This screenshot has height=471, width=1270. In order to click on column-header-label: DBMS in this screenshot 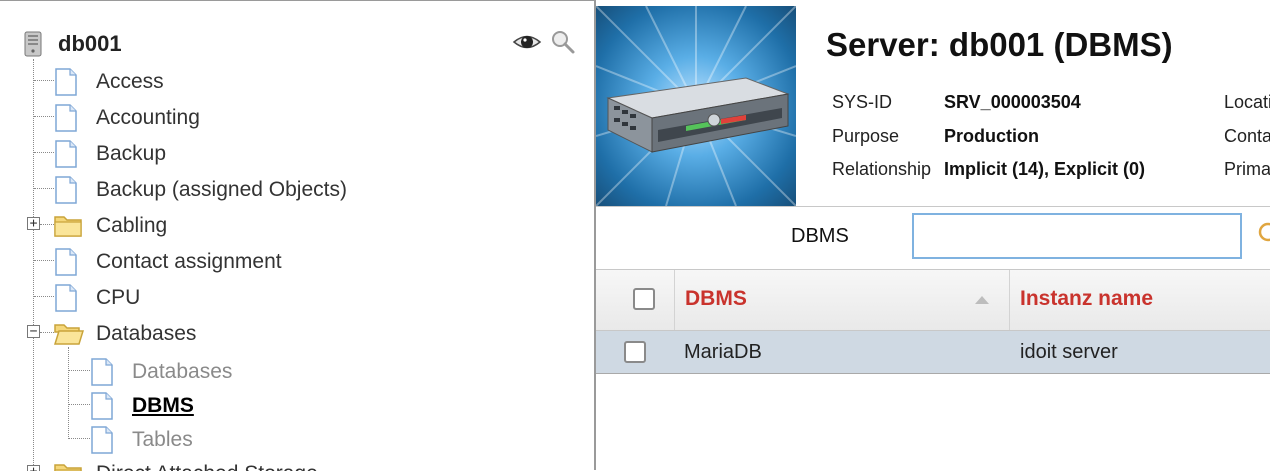, I will do `click(716, 298)`.